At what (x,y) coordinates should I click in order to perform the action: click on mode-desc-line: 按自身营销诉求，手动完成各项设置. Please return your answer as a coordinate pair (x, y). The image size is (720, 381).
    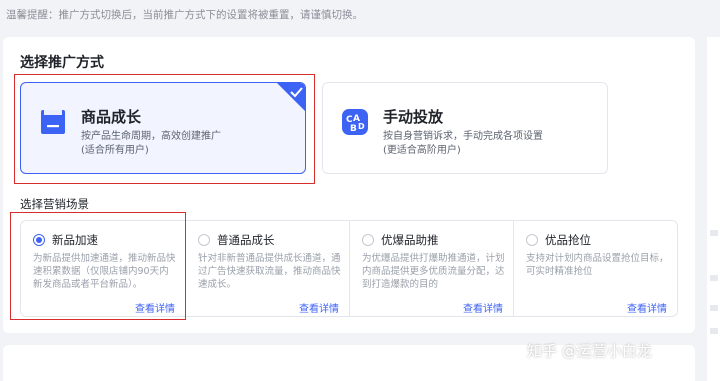
    Looking at the image, I should click on (463, 136).